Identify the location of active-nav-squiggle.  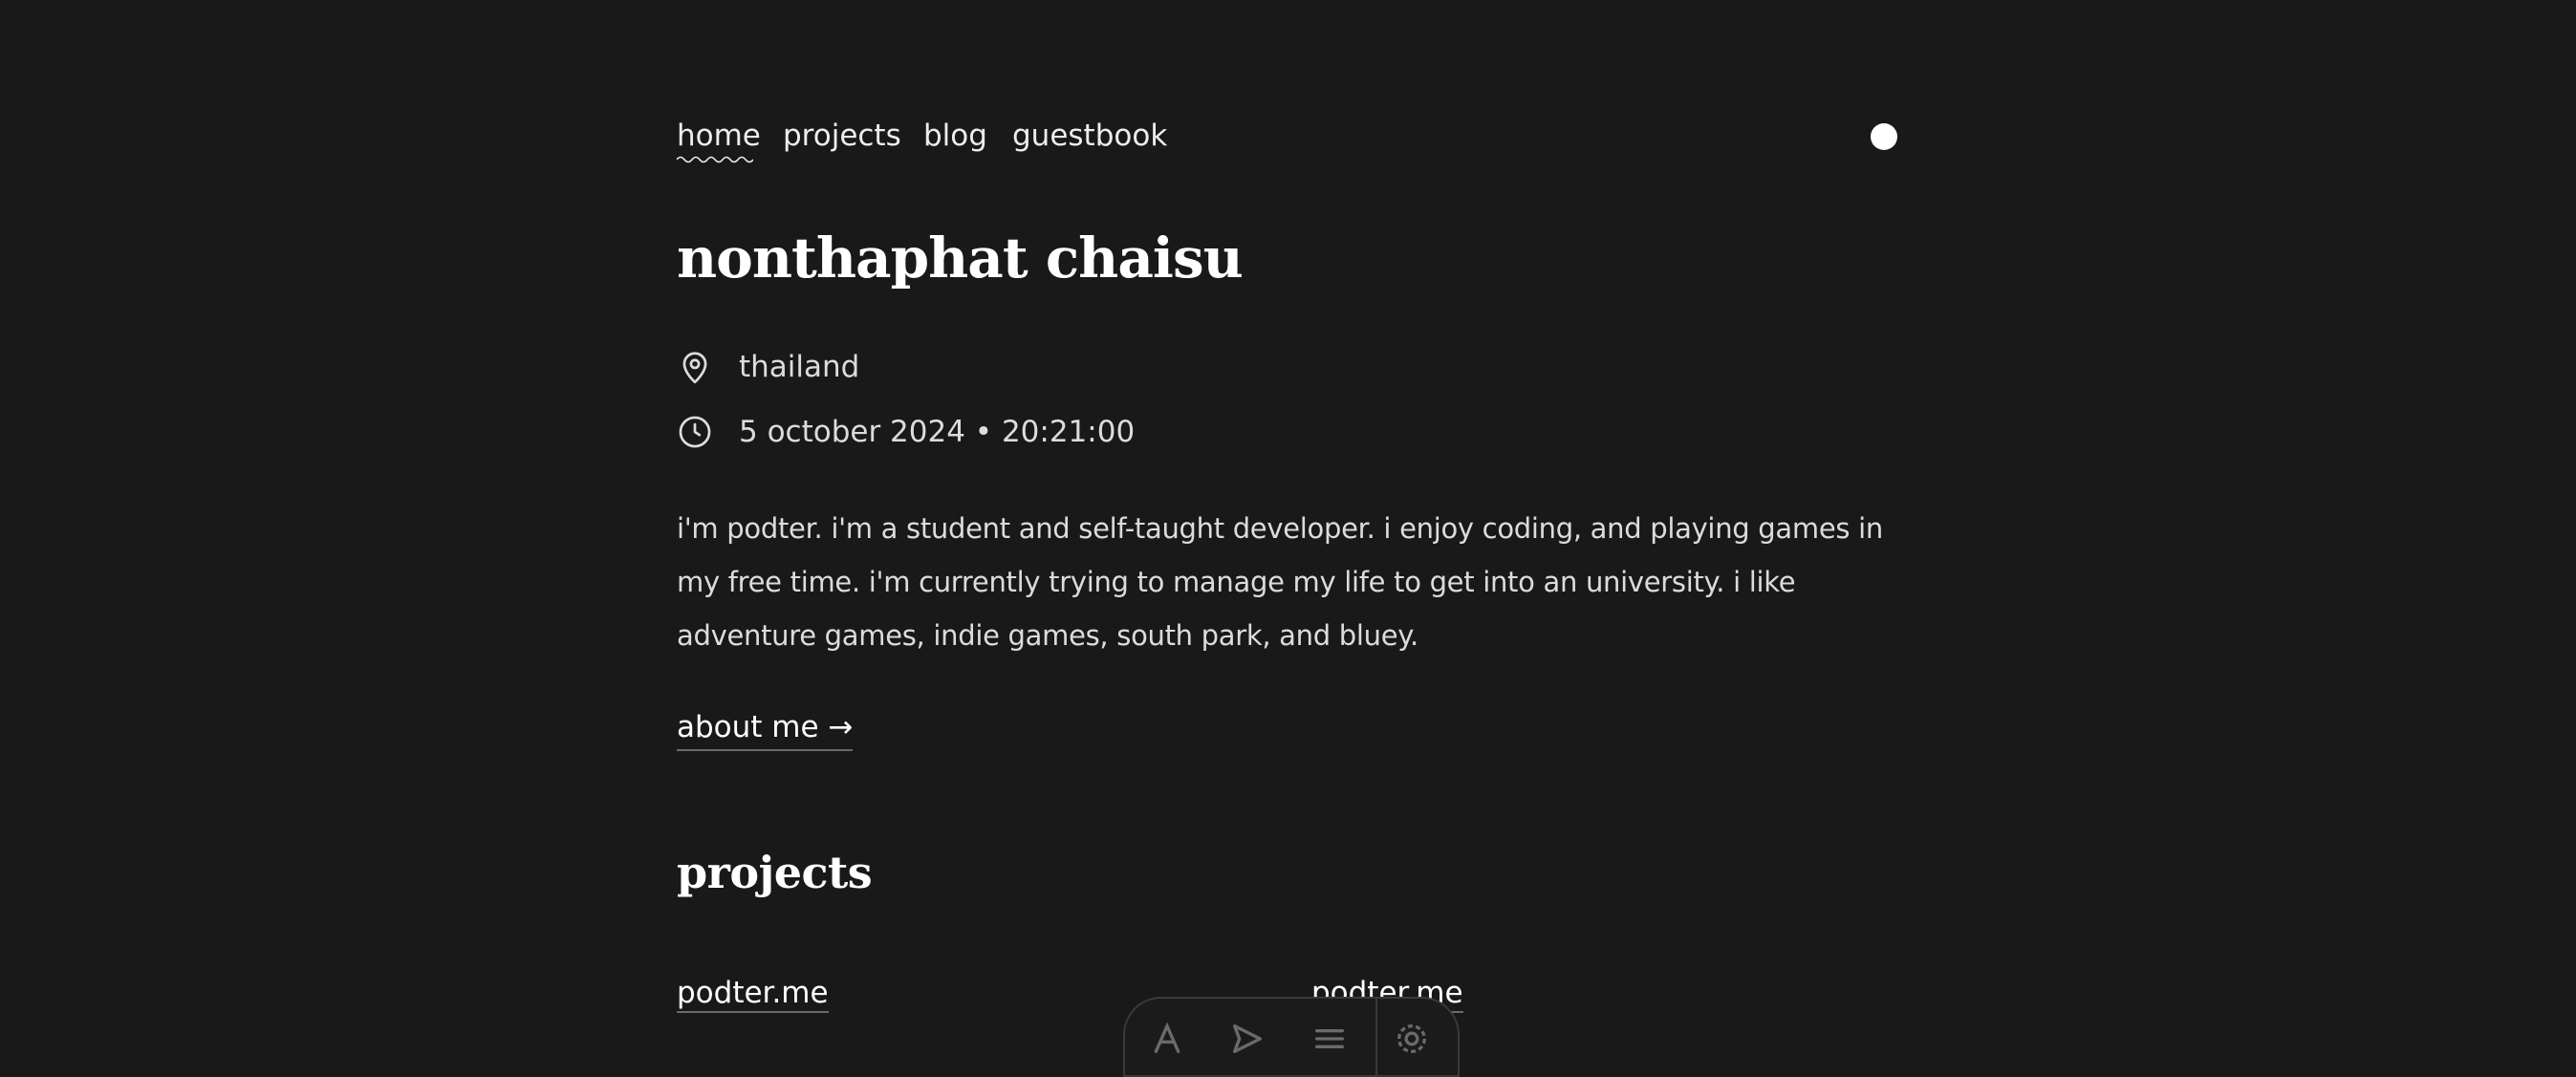
(715, 159).